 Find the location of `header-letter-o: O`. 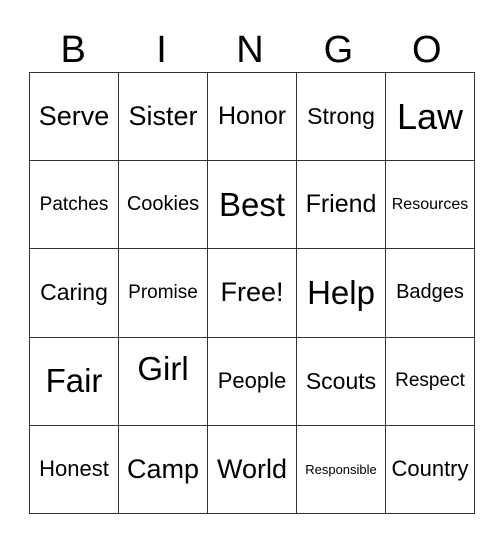

header-letter-o: O is located at coordinates (426, 50).